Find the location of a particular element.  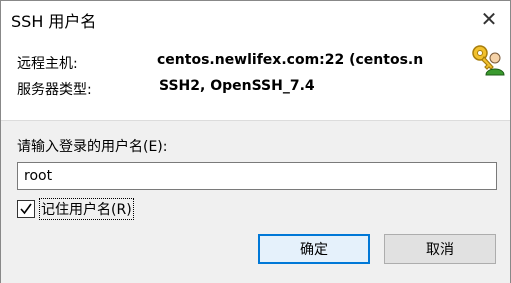

server-type-value: SSH2, OpenSSH_7.4 is located at coordinates (237, 86).